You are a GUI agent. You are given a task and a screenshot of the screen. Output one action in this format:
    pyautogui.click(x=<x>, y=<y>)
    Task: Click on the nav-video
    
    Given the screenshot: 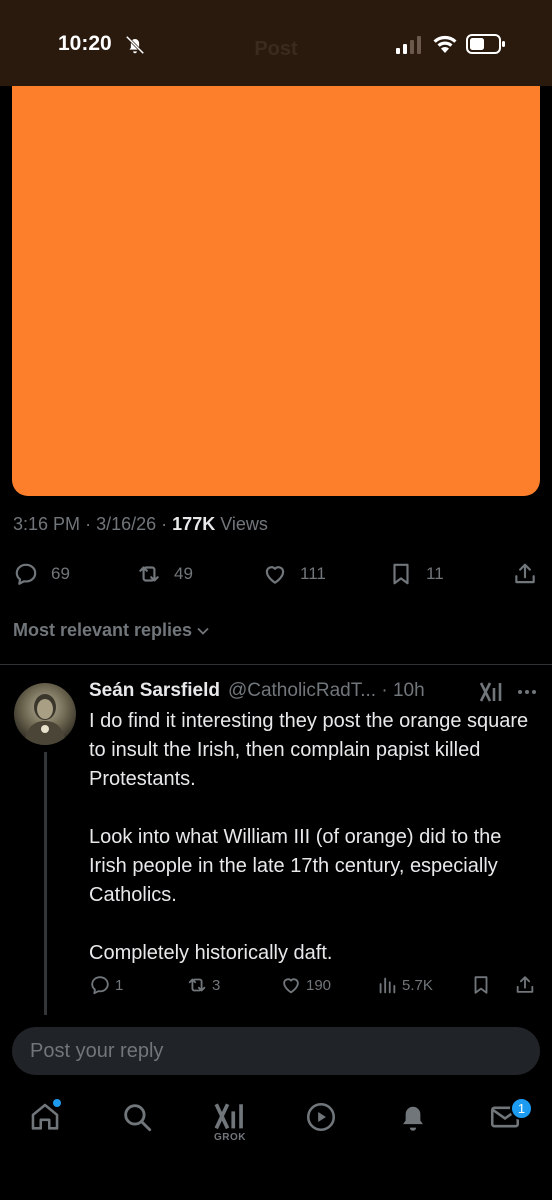 What is the action you would take?
    pyautogui.click(x=324, y=1120)
    